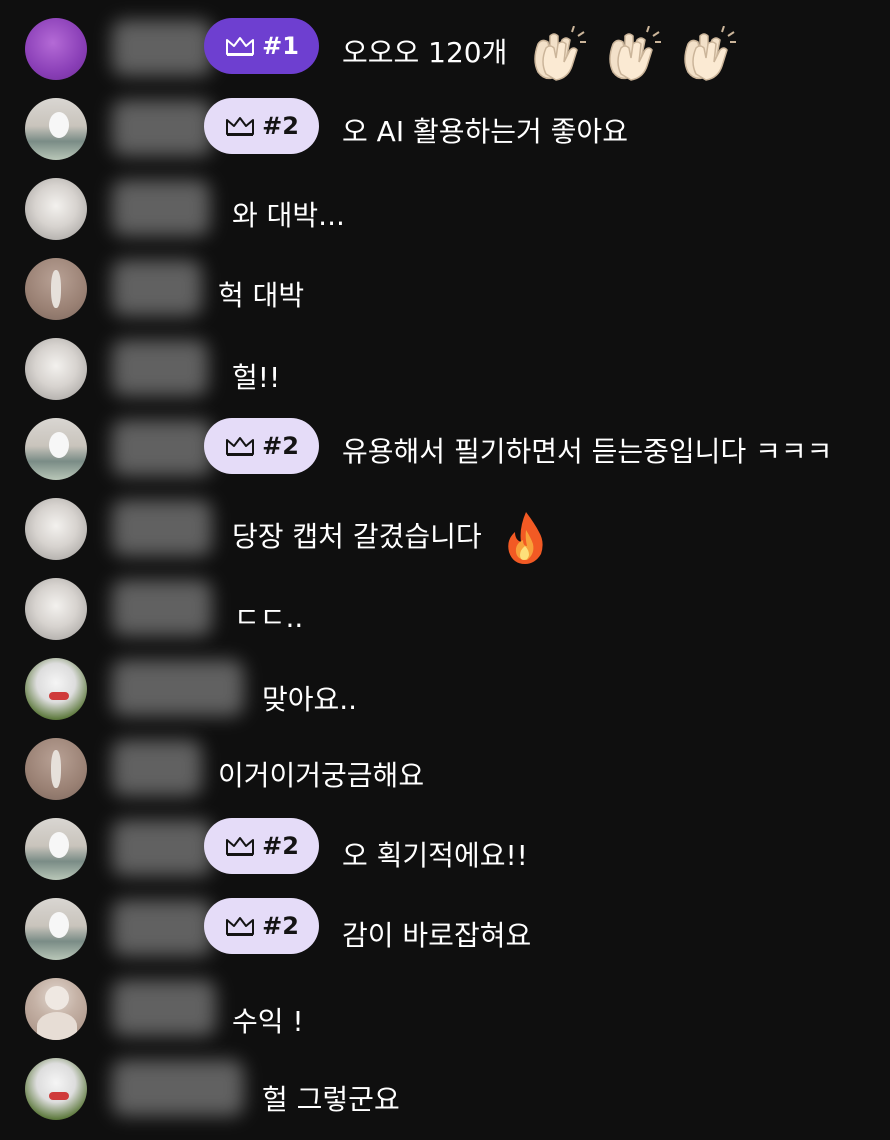  Describe the element at coordinates (445, 280) in the screenshot. I see `chat-message-row: 헉 대박` at that location.